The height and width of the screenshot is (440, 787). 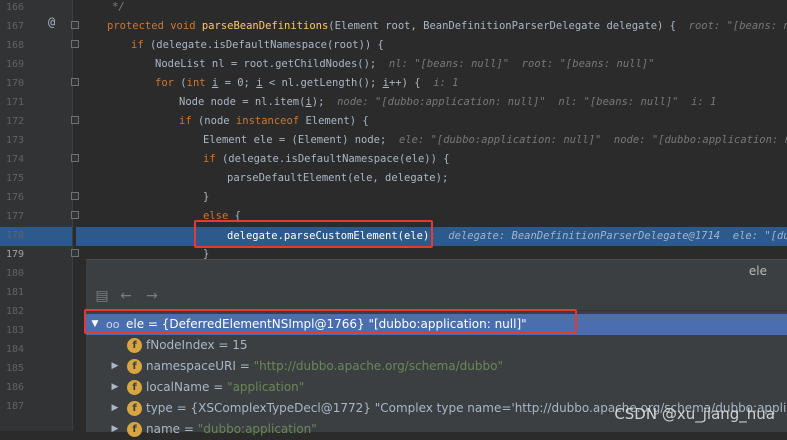 What do you see at coordinates (436, 387) in the screenshot?
I see `tree-row: ▶ f localName = "application"` at bounding box center [436, 387].